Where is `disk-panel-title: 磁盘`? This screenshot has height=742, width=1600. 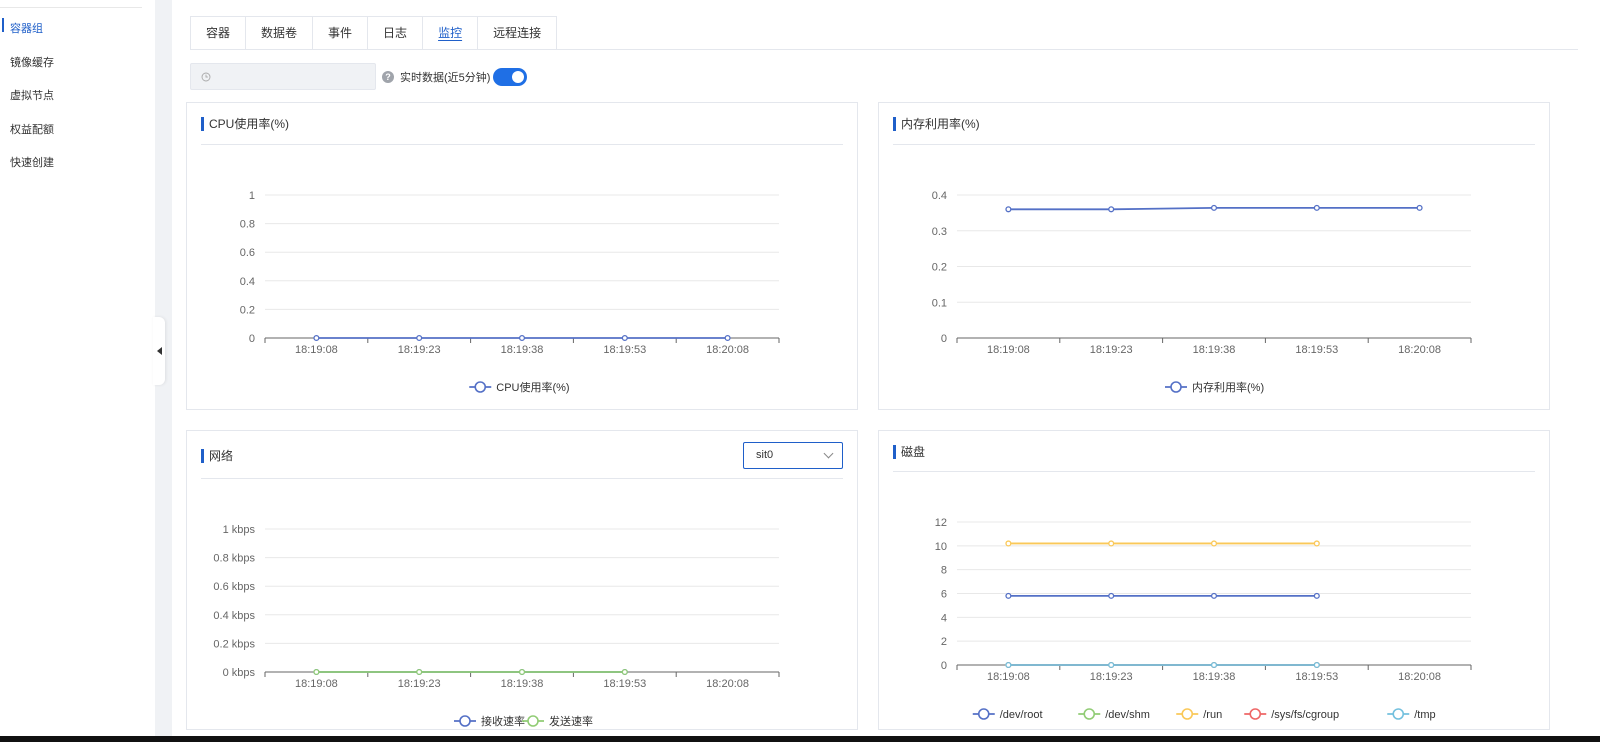 disk-panel-title: 磁盘 is located at coordinates (909, 452).